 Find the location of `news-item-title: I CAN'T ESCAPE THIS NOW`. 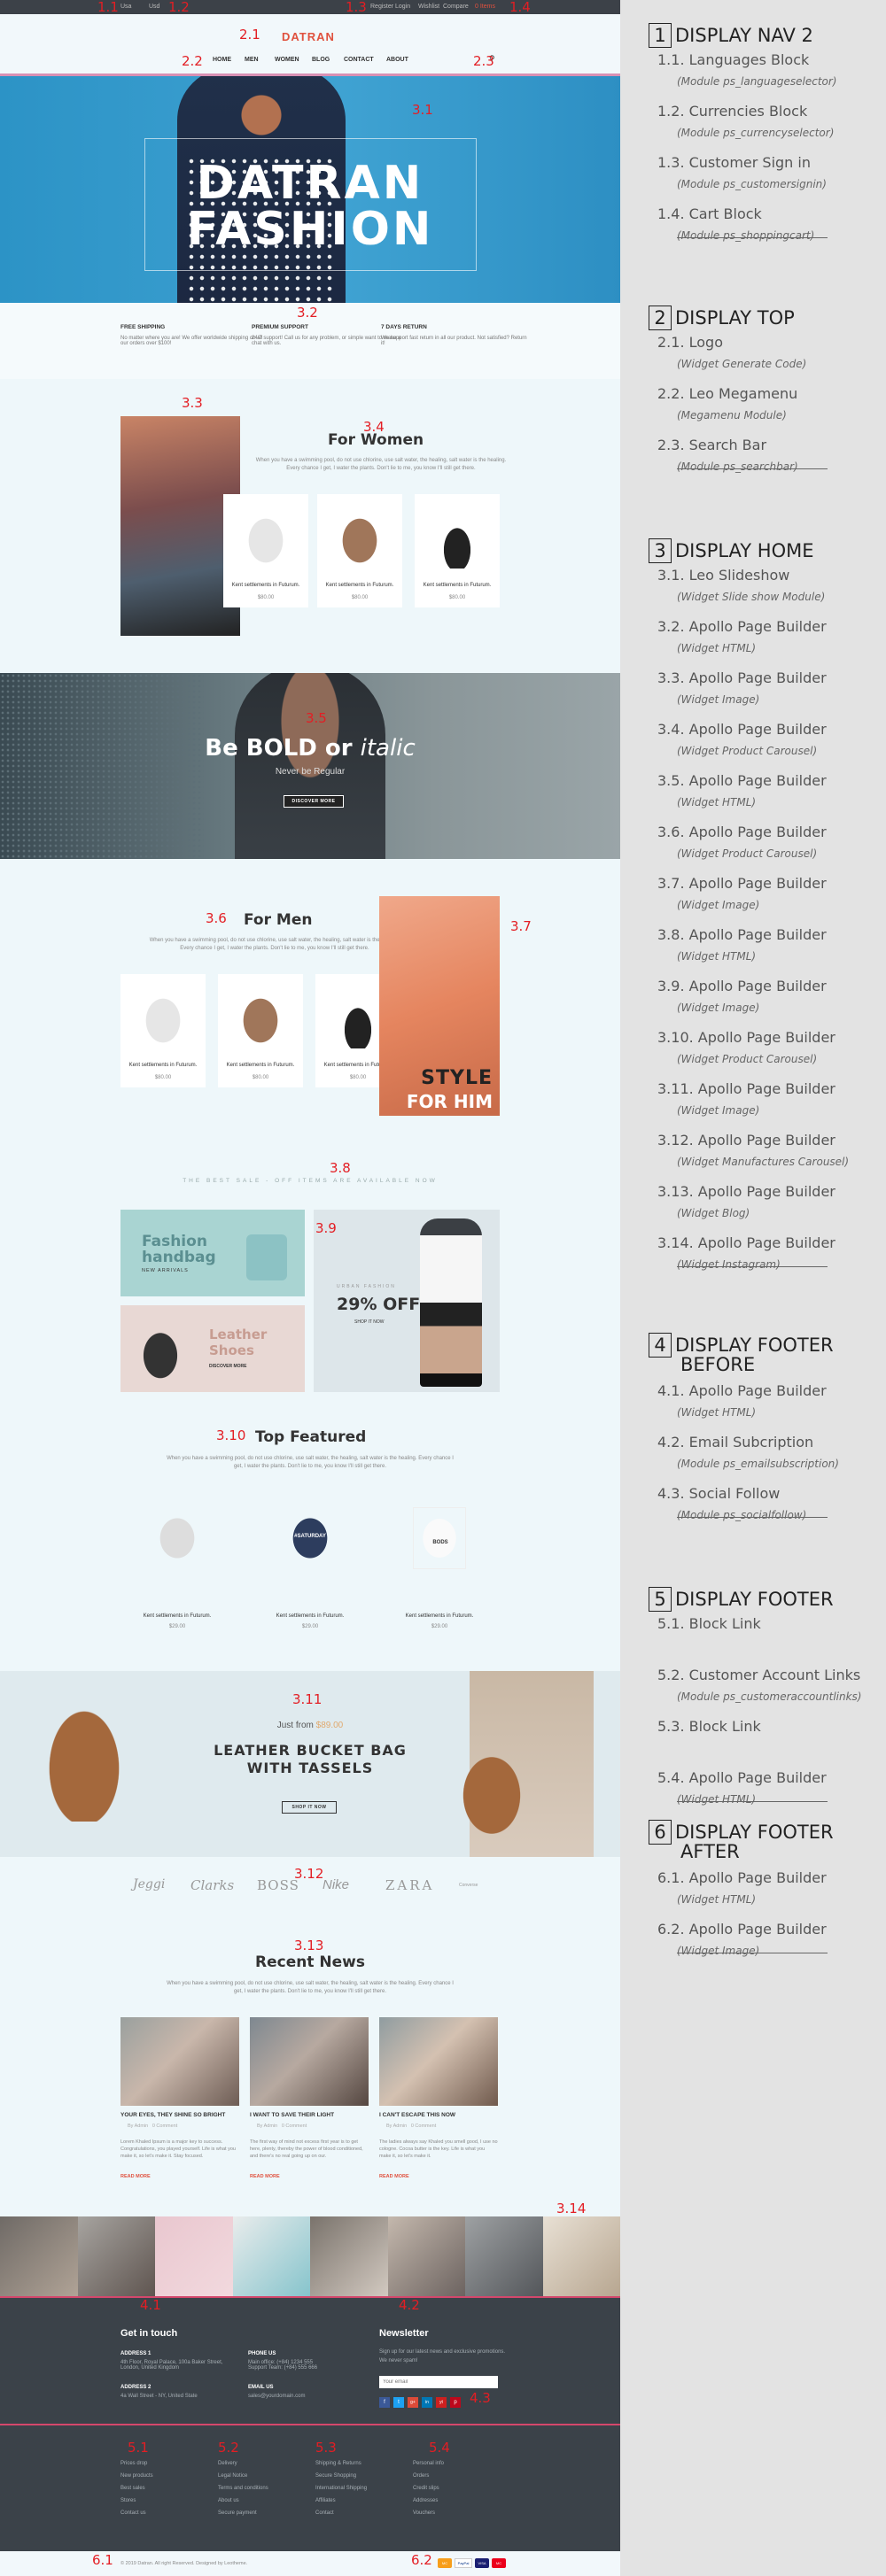

news-item-title: I CAN'T ESCAPE THIS NOW is located at coordinates (417, 2115).